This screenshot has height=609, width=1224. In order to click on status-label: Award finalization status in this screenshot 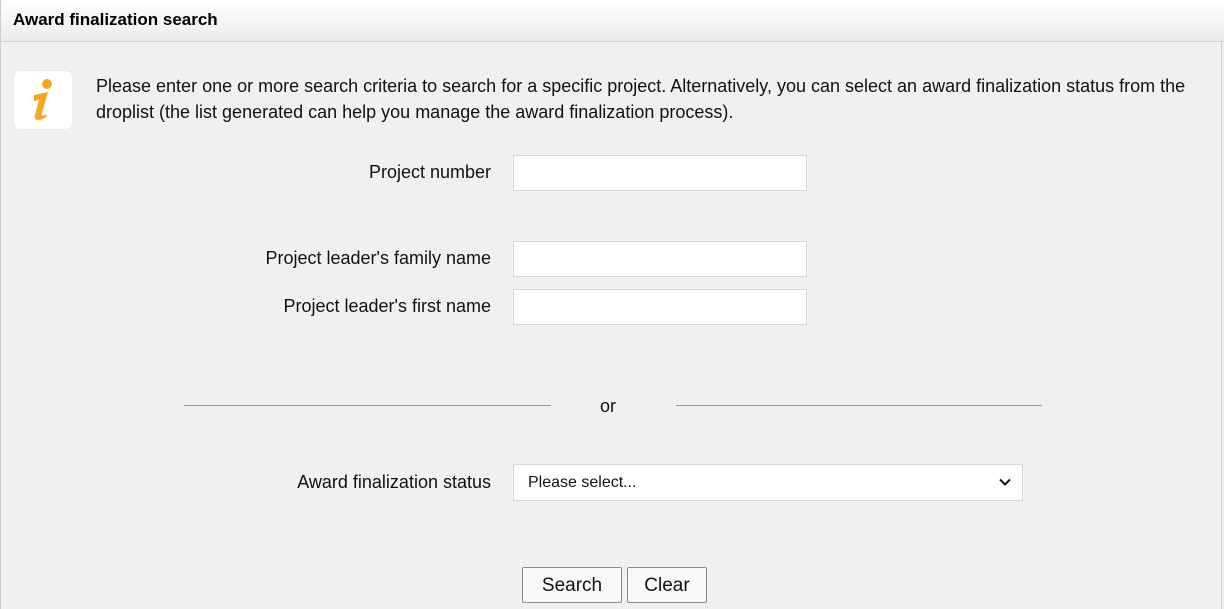, I will do `click(394, 482)`.